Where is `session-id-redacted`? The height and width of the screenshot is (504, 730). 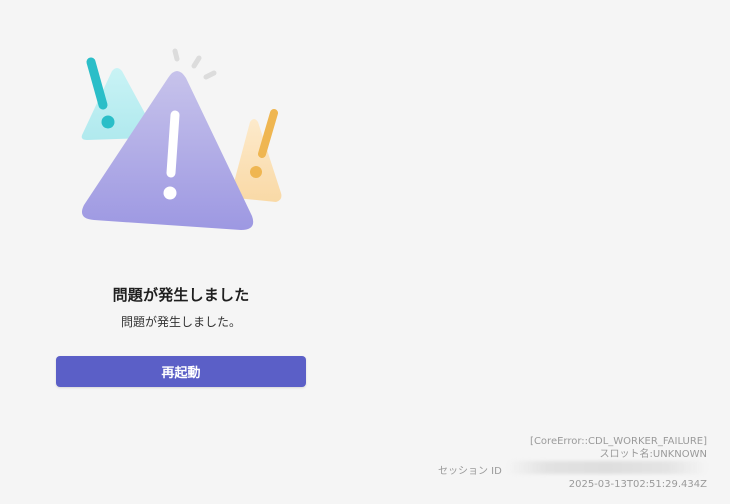
session-id-redacted is located at coordinates (607, 467).